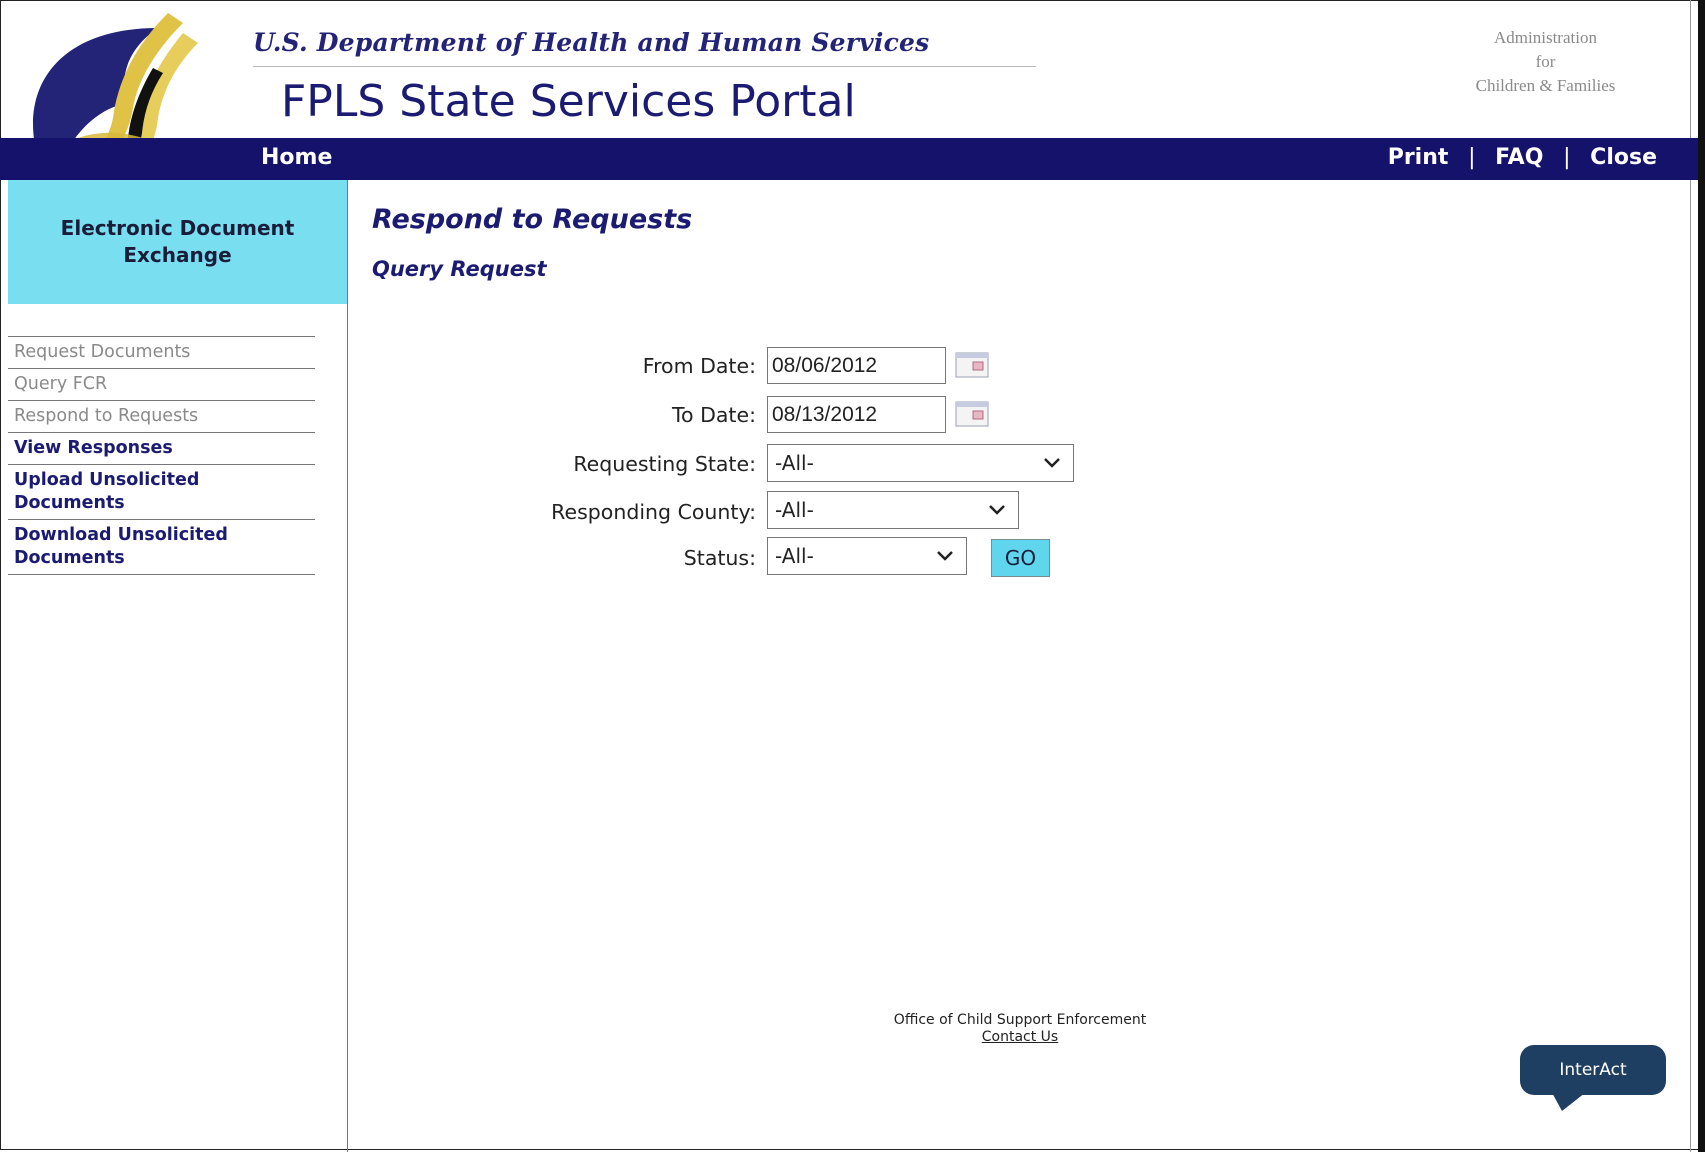  I want to click on nav-close-link: Close, so click(1623, 157).